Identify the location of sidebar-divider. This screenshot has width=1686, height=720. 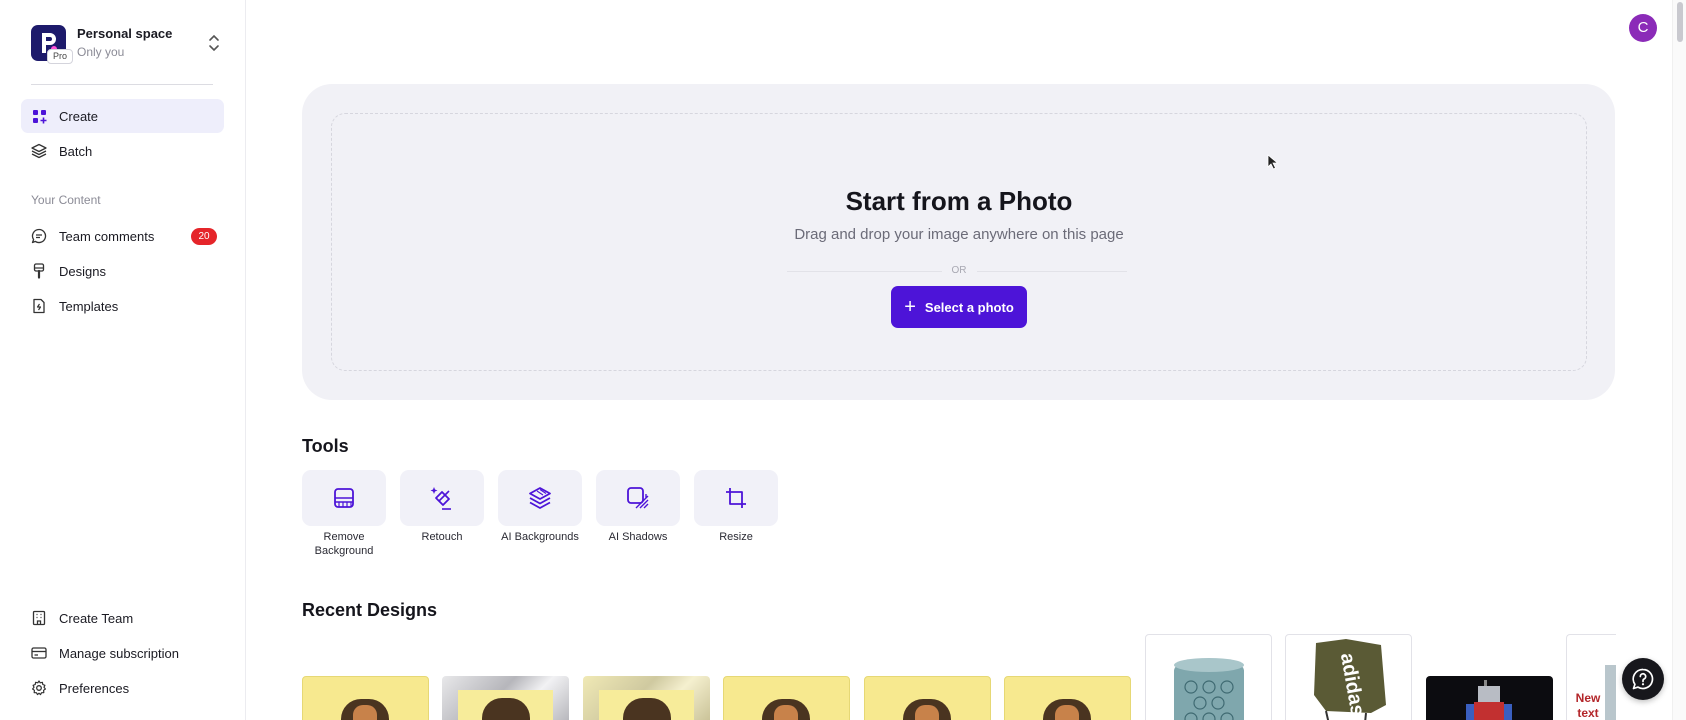
(122, 84).